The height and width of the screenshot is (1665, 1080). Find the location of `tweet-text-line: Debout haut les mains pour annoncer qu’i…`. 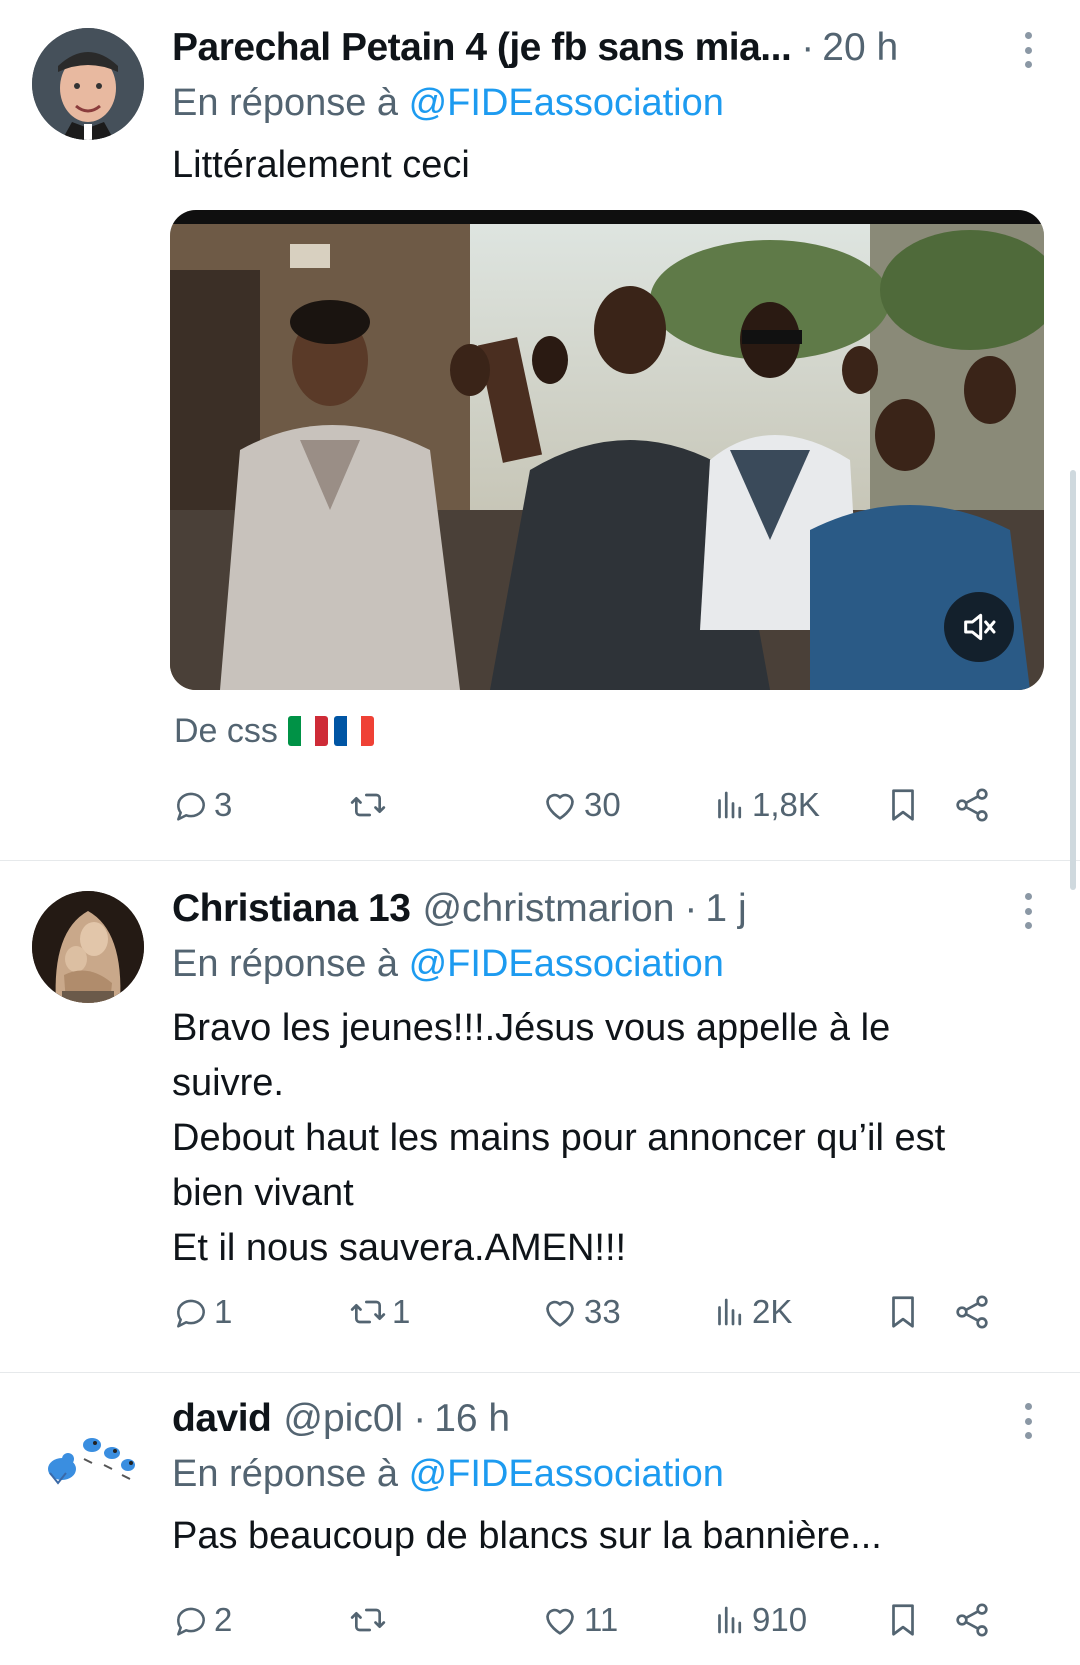

tweet-text-line: Debout haut les mains pour annoncer qu’i… is located at coordinates (559, 1138).